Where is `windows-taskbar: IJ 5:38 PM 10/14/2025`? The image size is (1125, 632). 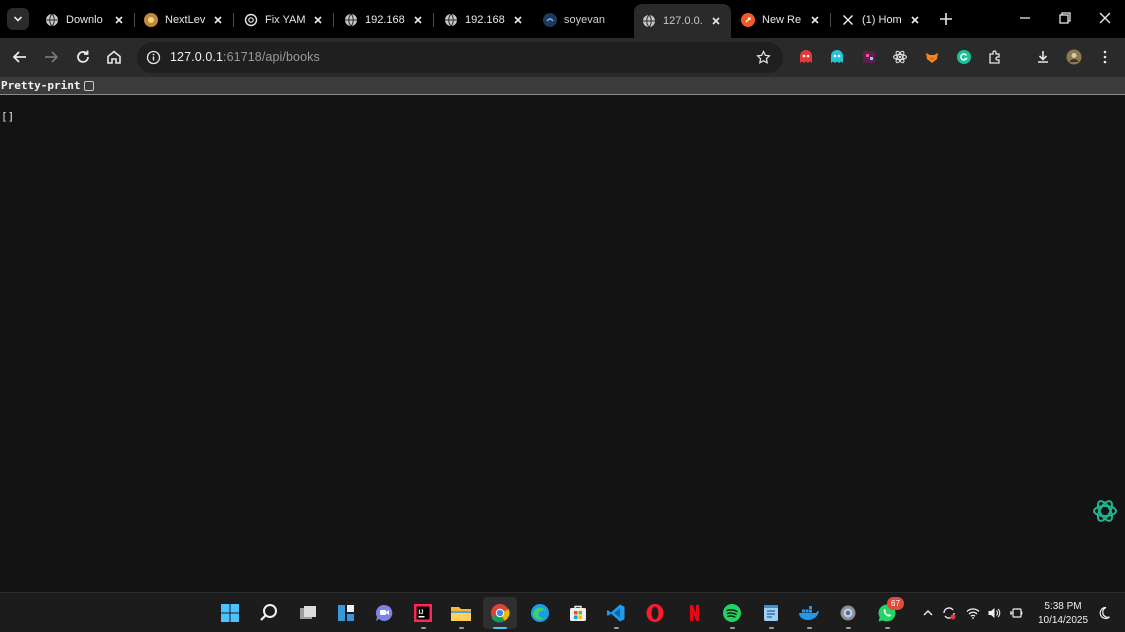
windows-taskbar: IJ 5:38 PM 10/14/2025 is located at coordinates (562, 612).